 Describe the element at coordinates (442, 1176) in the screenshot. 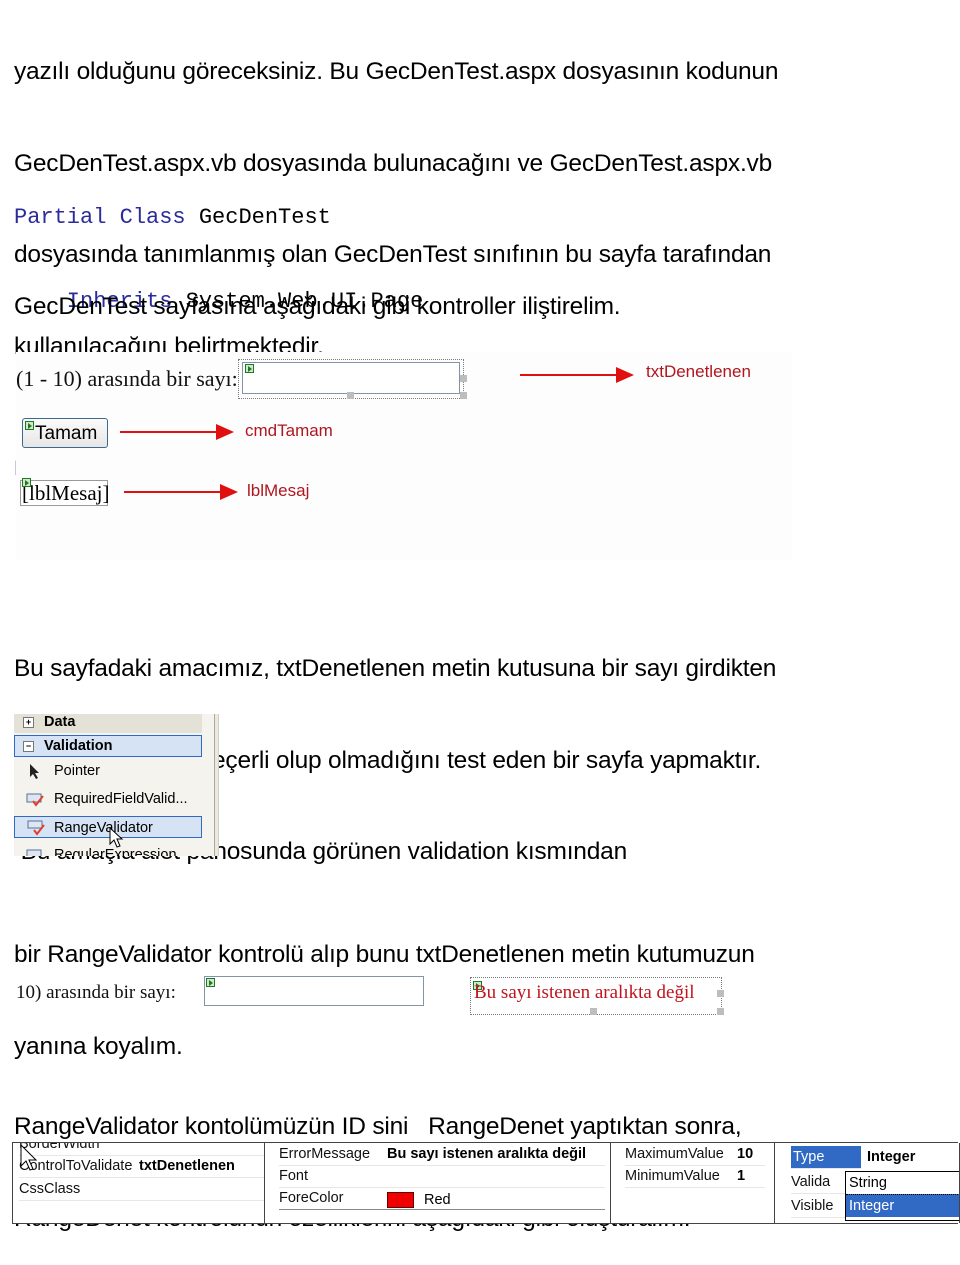

I see `property-row: Font` at that location.